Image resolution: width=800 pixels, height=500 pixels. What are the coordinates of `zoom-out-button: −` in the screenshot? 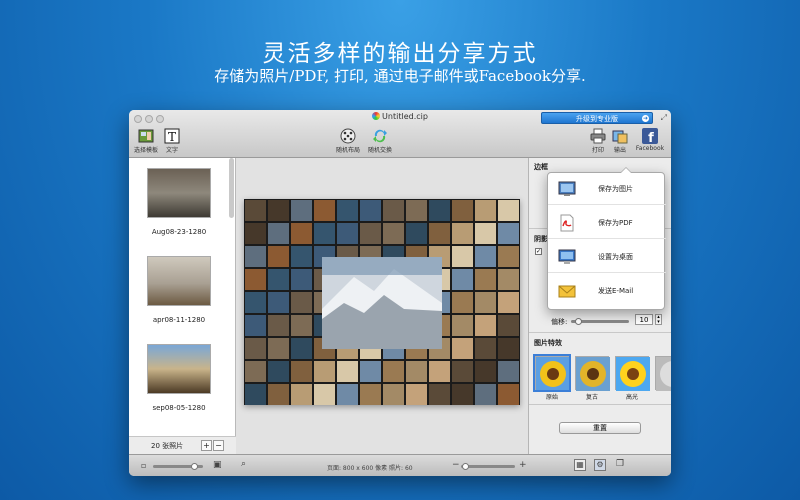 It's located at (456, 465).